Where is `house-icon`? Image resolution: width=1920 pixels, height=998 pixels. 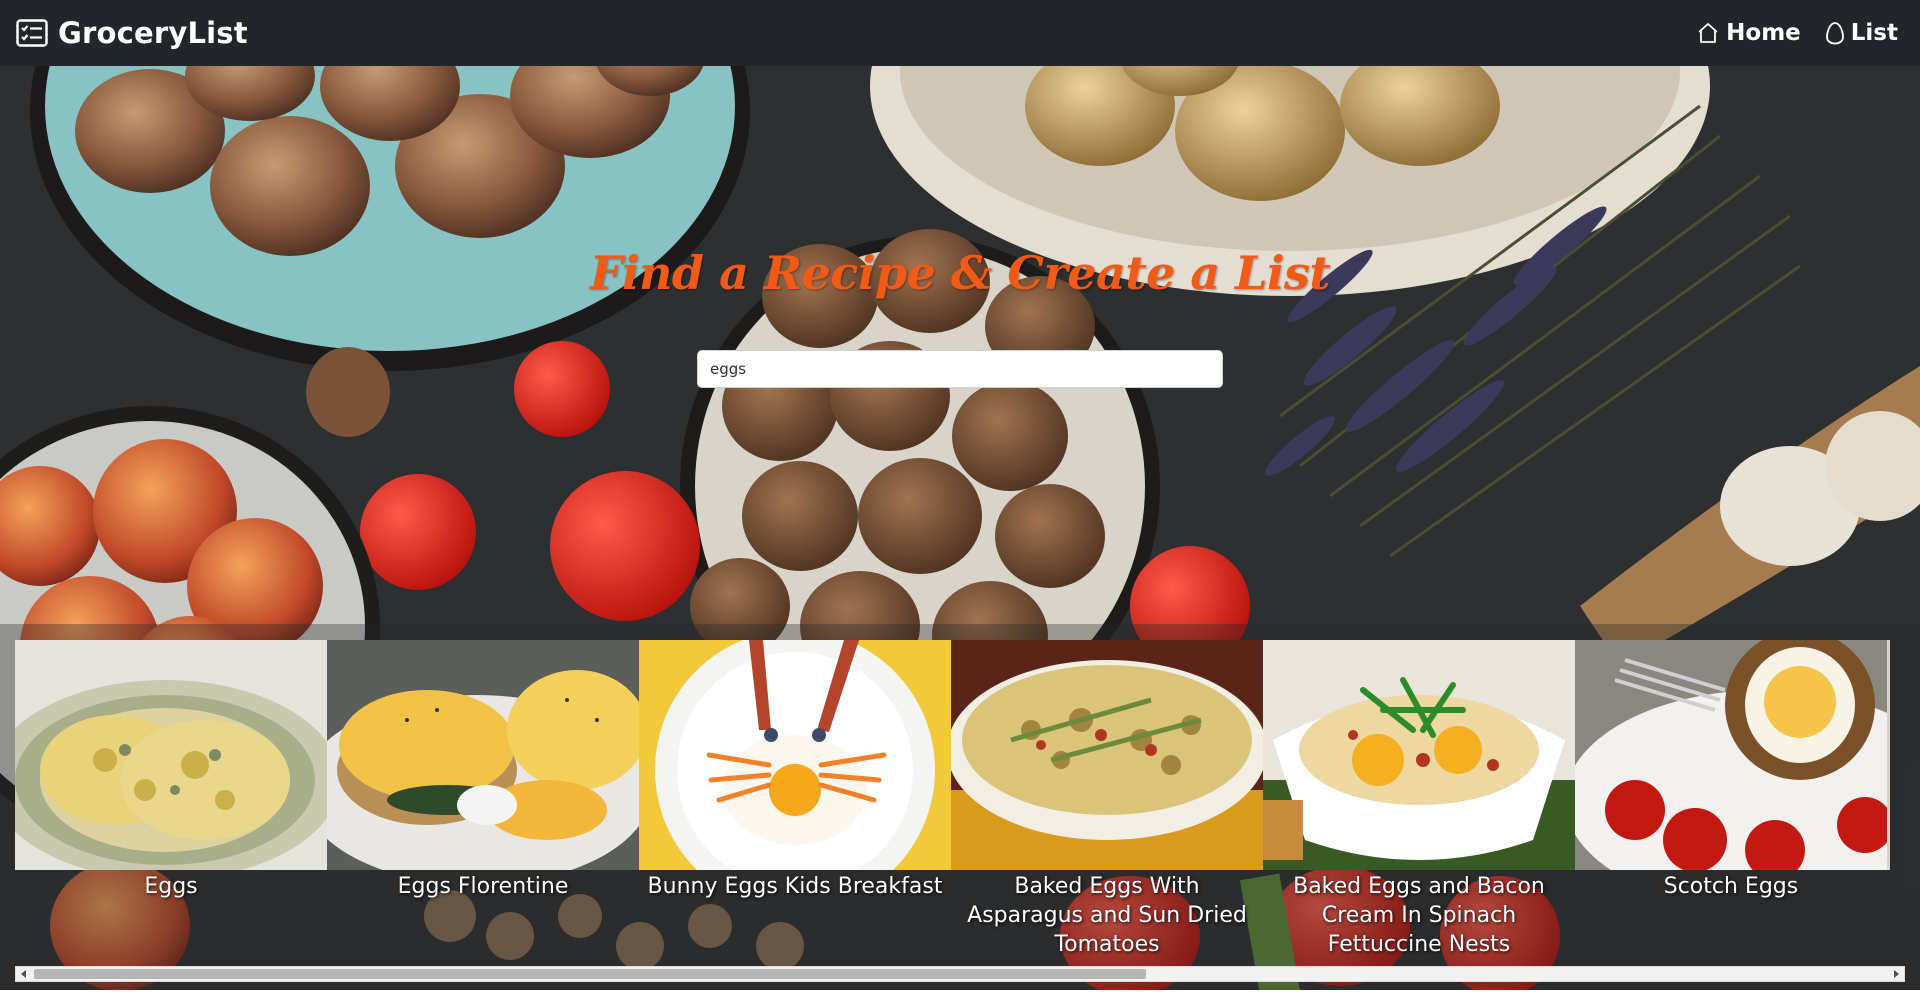
house-icon is located at coordinates (1708, 33).